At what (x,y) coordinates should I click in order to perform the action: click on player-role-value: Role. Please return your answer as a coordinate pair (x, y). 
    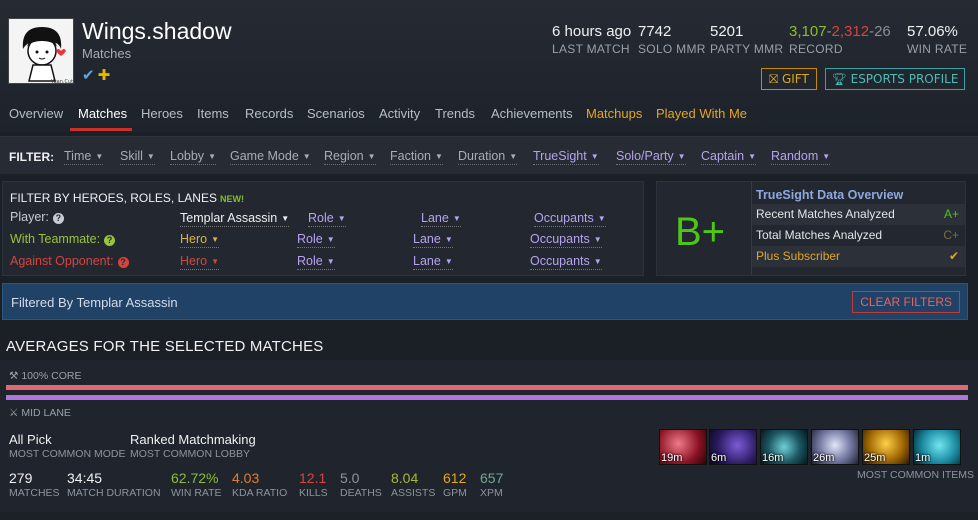
    Looking at the image, I should click on (321, 218).